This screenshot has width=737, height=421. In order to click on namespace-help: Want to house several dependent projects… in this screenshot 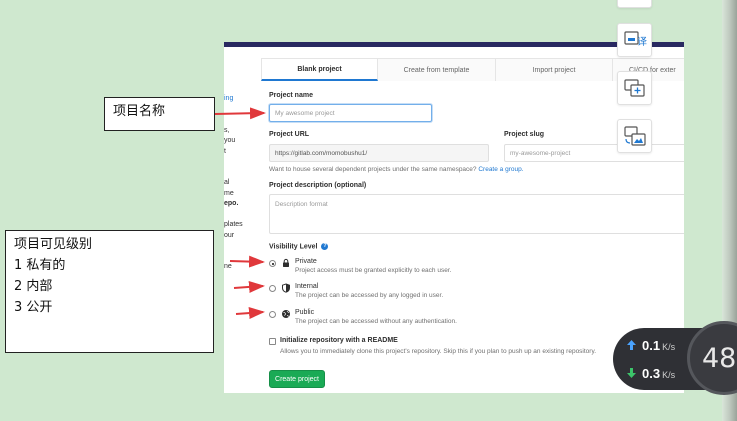, I will do `click(396, 169)`.